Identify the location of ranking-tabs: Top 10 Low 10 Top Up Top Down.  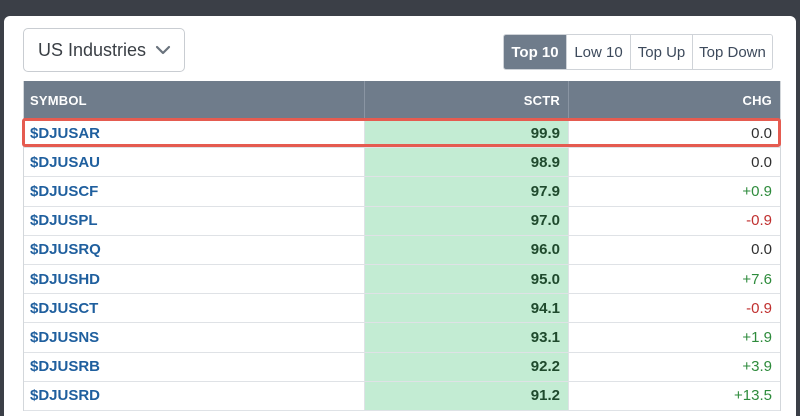
(638, 52).